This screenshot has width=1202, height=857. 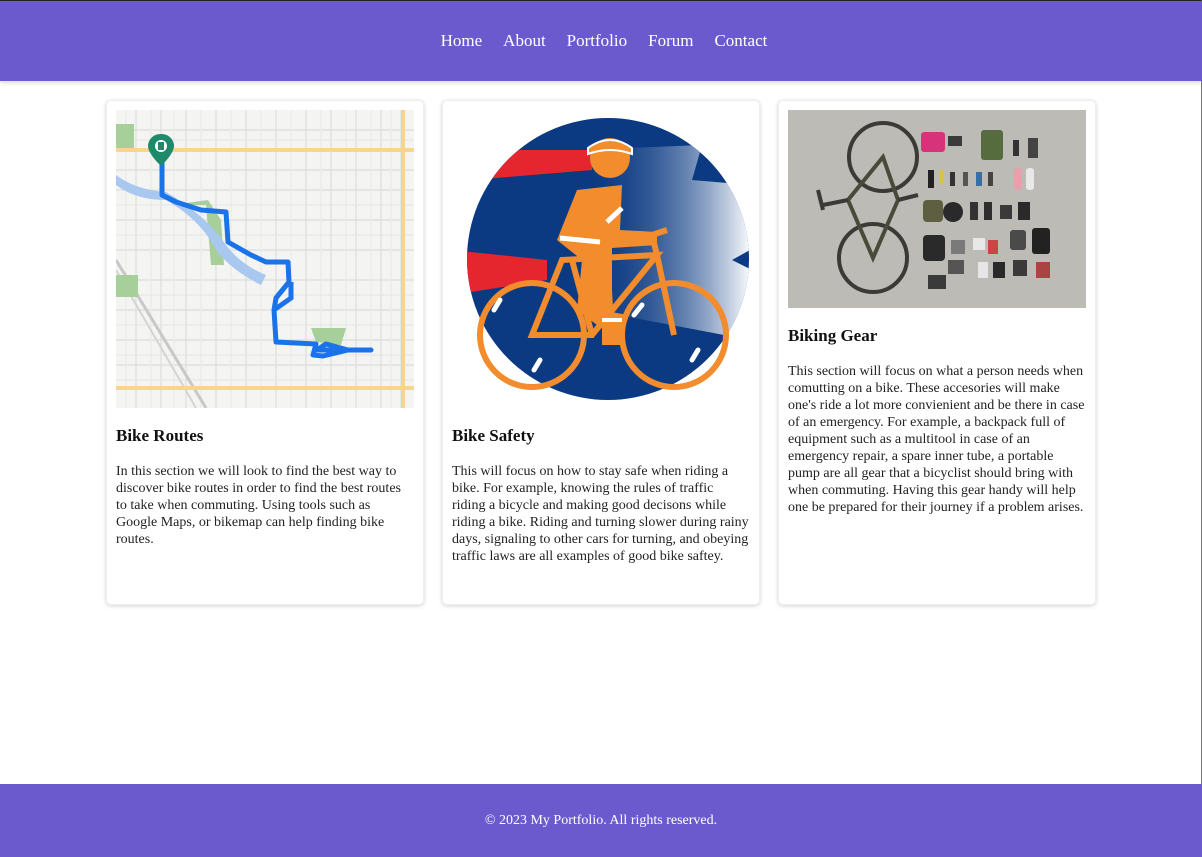 I want to click on card-title: Bike Routes, so click(x=160, y=435).